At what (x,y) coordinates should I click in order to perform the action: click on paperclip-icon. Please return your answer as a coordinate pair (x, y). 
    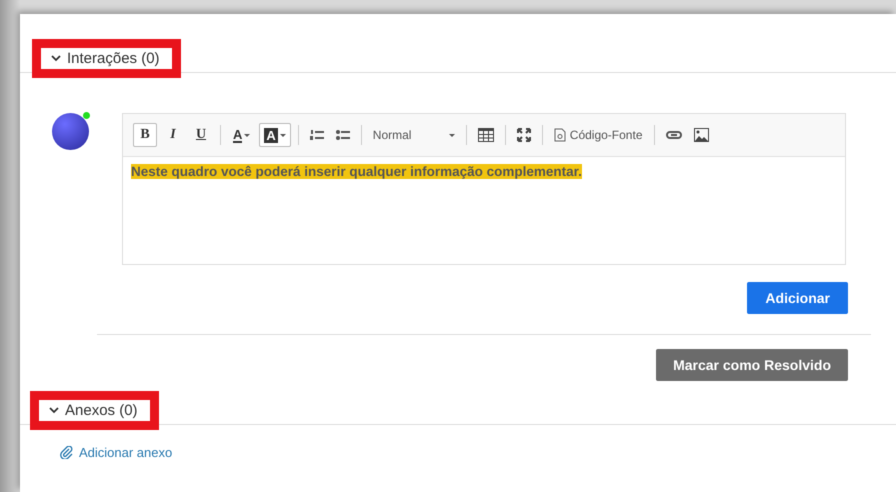
    Looking at the image, I should click on (66, 452).